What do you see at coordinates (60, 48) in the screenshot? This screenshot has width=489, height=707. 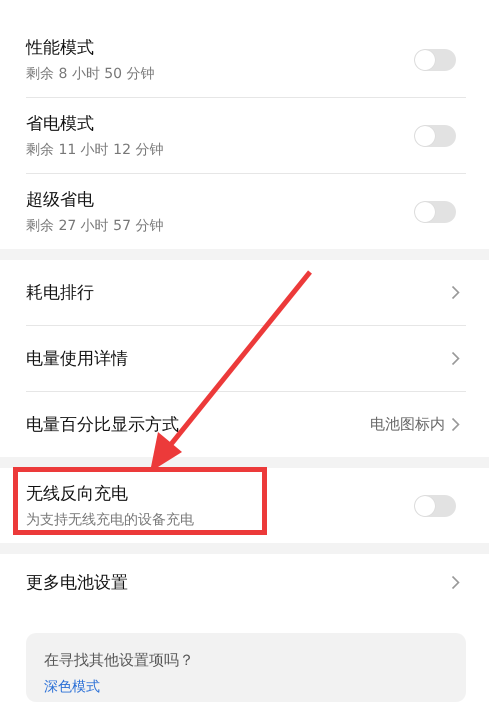 I see `setting-title: 性能模式` at bounding box center [60, 48].